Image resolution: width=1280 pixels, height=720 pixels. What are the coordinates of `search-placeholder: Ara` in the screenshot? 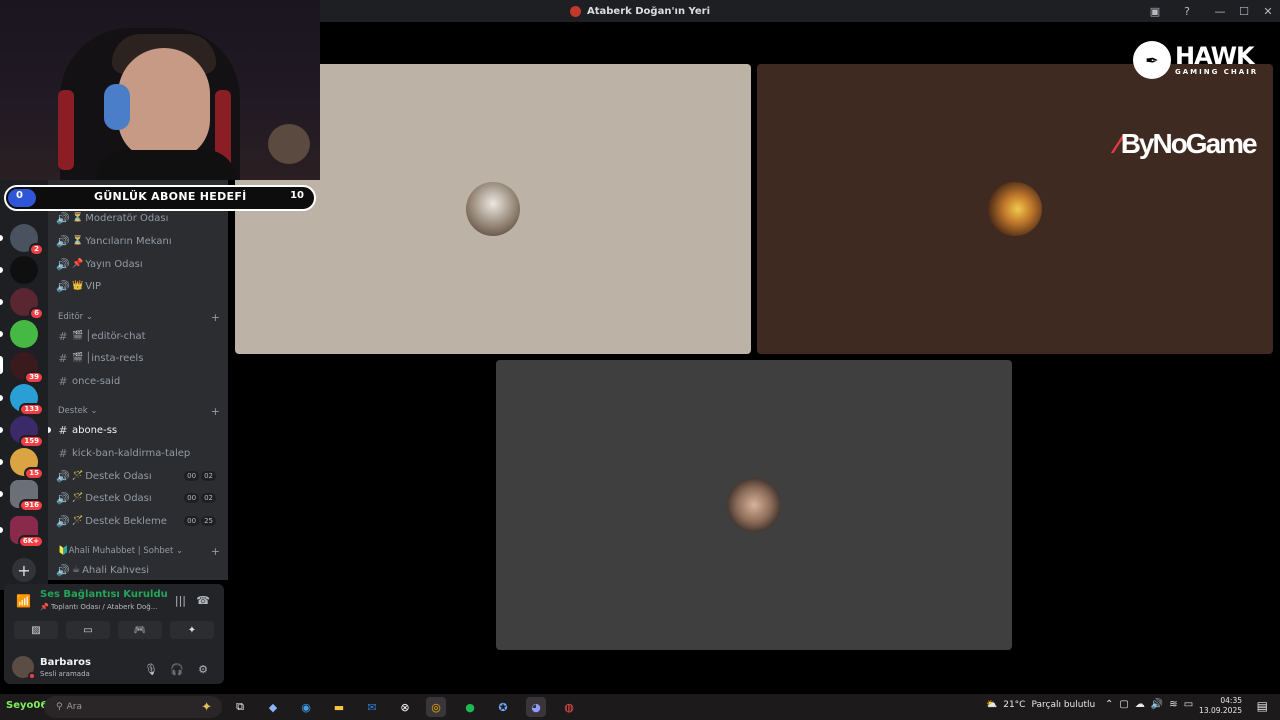 It's located at (74, 707).